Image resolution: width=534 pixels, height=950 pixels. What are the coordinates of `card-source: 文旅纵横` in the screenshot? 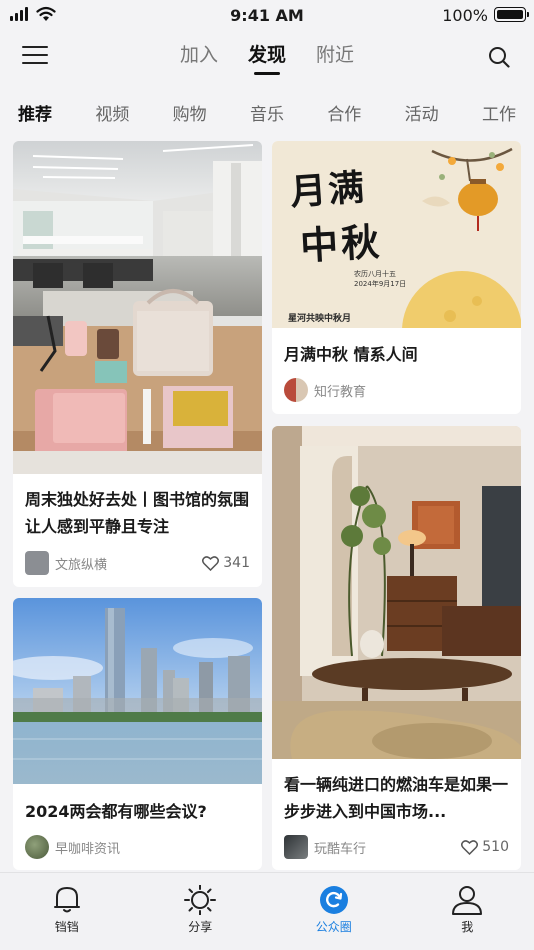 It's located at (128, 563).